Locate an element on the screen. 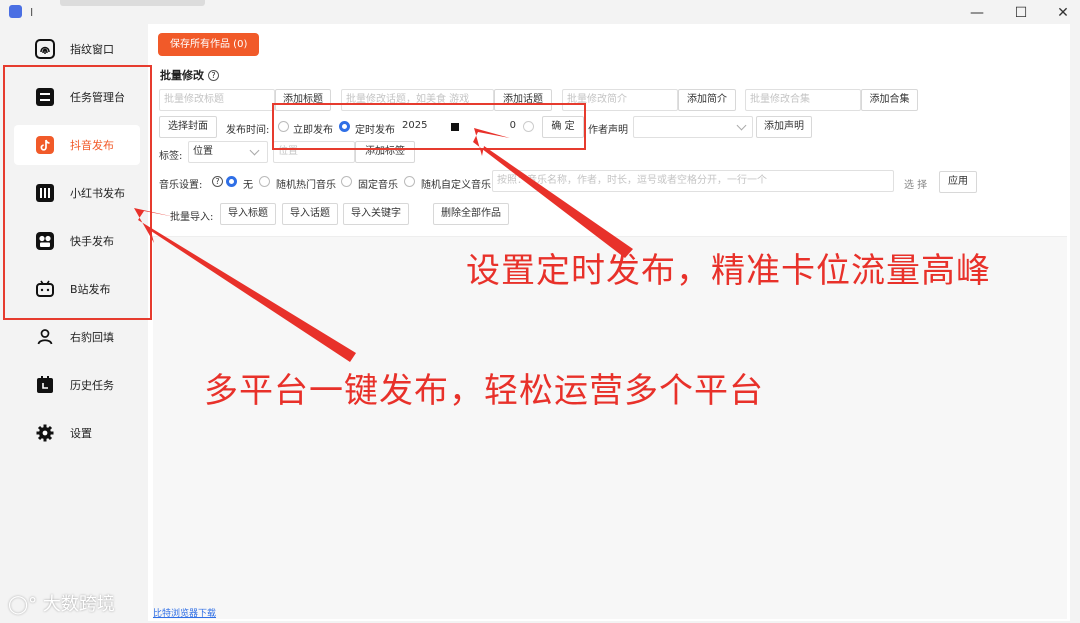  author-statement-select is located at coordinates (693, 127).